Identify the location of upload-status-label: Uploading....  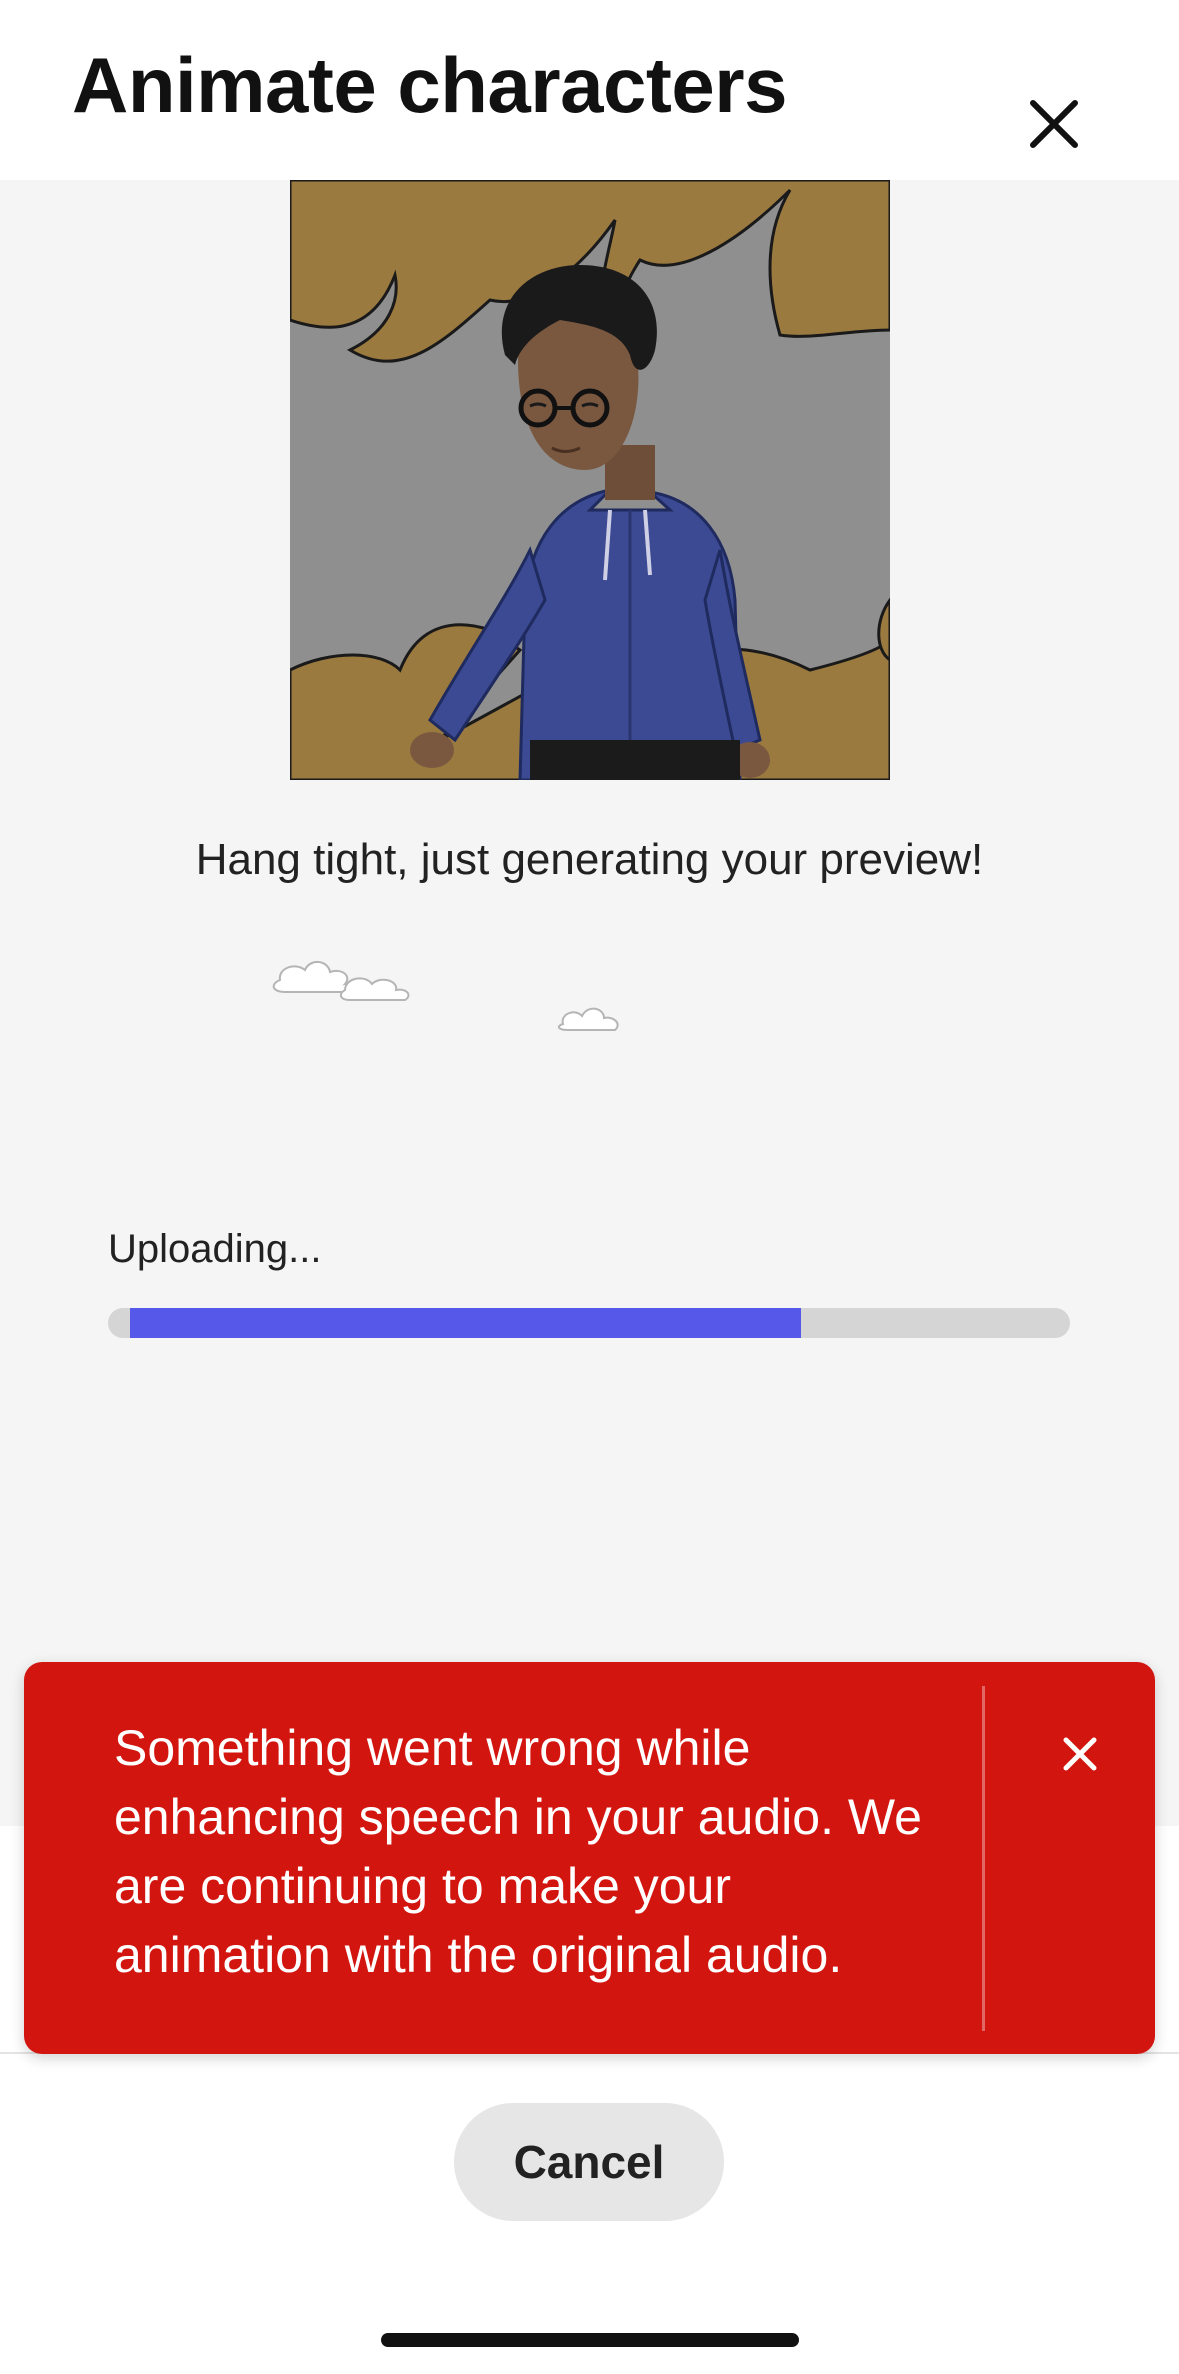
(215, 1249).